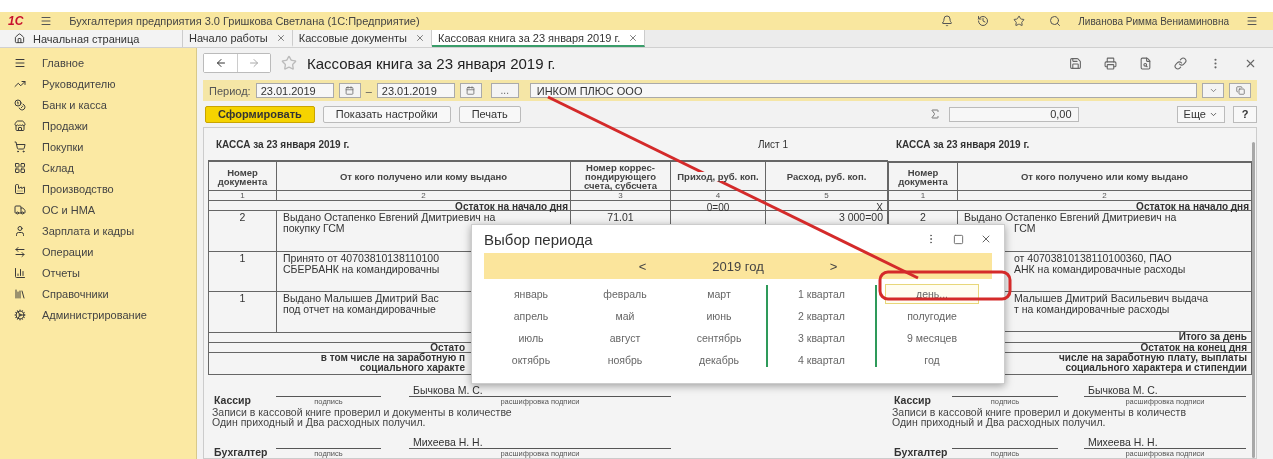 This screenshot has height=459, width=1273. Describe the element at coordinates (625, 294) in the screenshot. I see `period-option: февраль` at that location.